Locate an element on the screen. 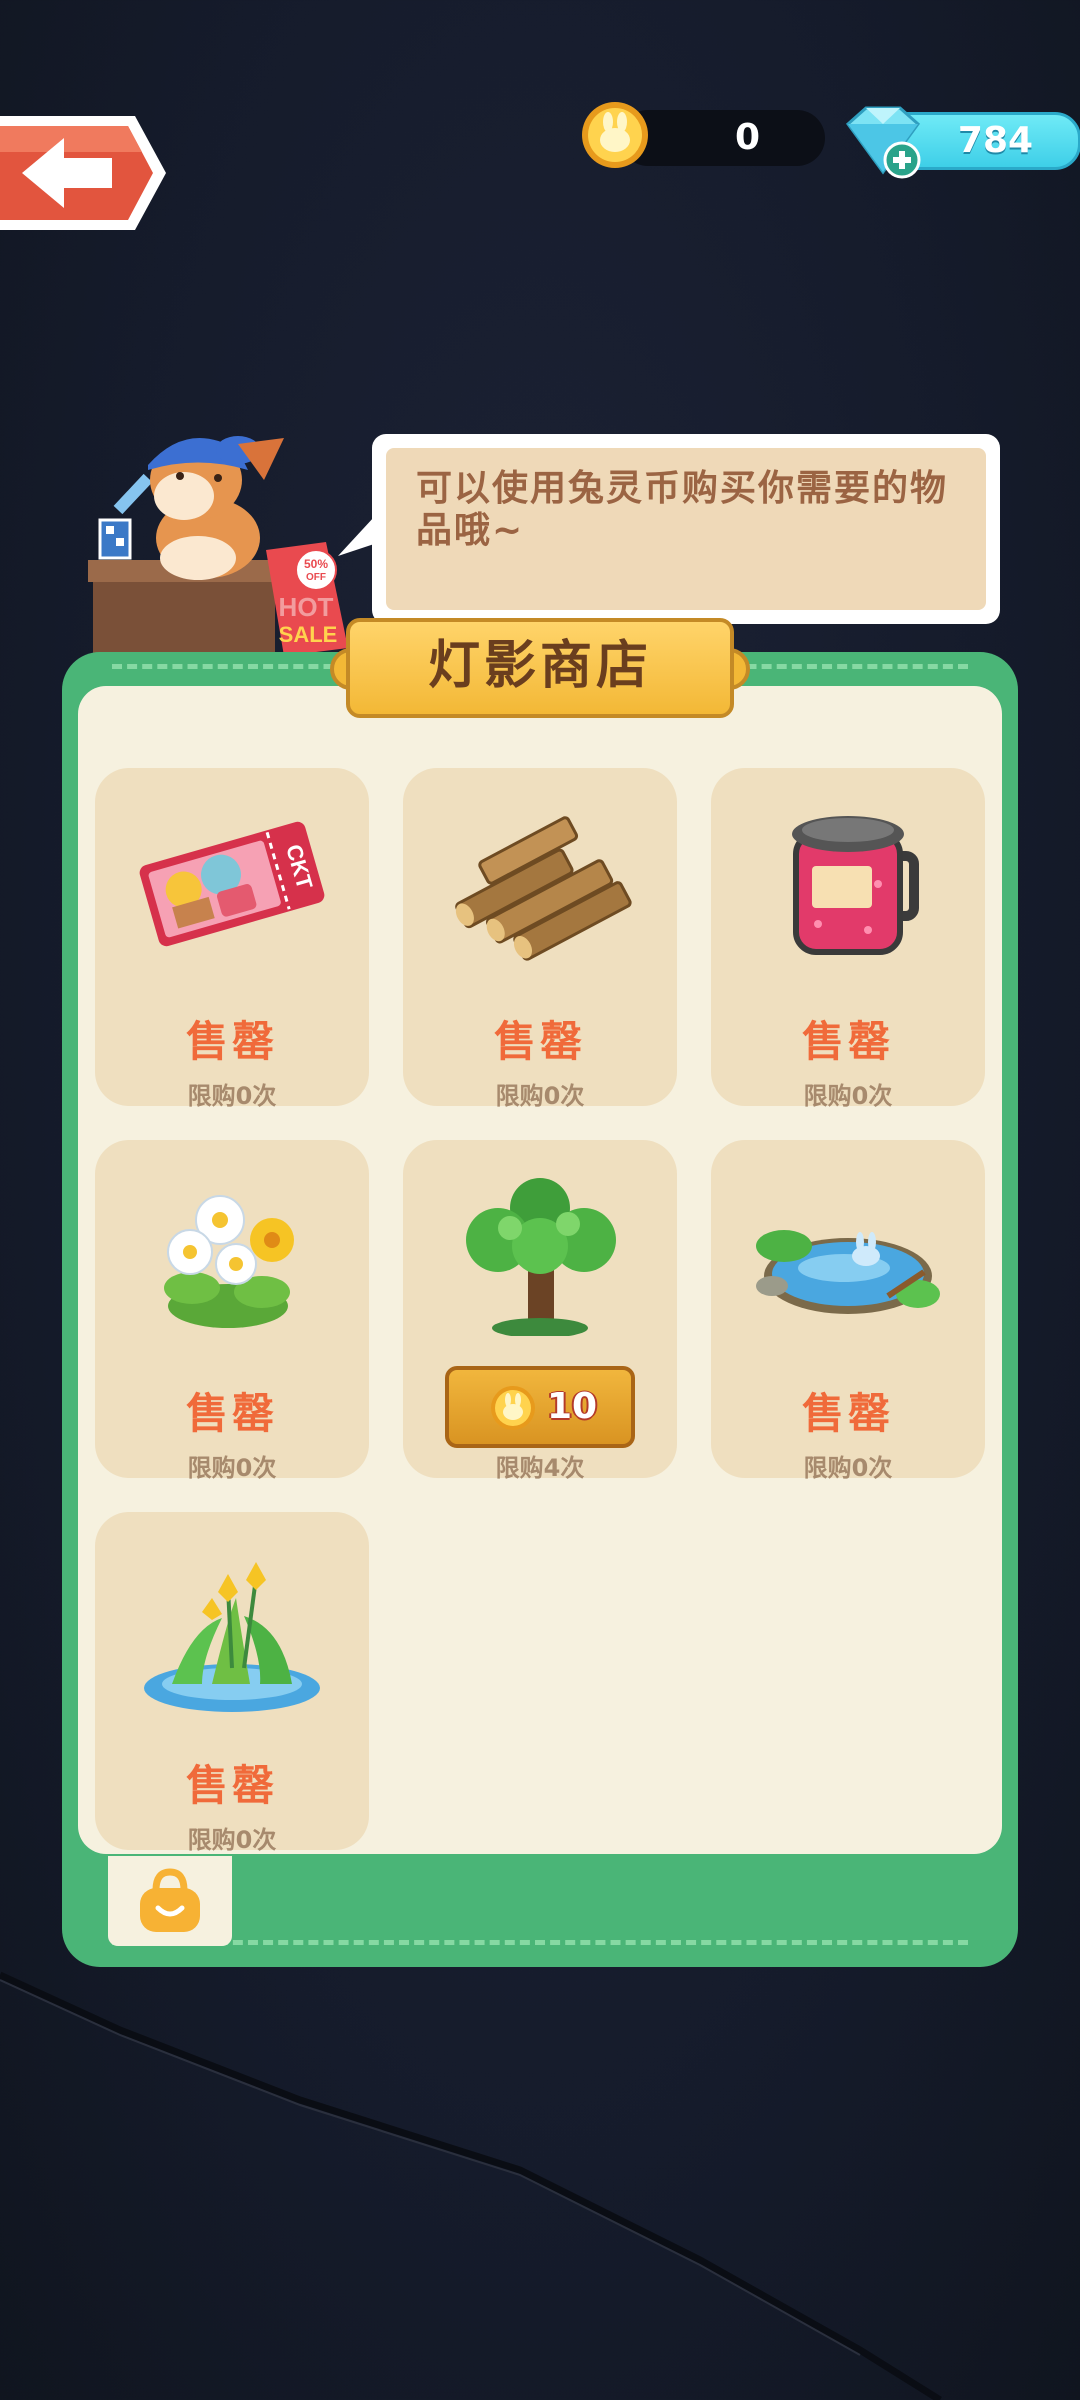 The width and height of the screenshot is (1080, 2400). yellow-lily-icon is located at coordinates (232, 1637).